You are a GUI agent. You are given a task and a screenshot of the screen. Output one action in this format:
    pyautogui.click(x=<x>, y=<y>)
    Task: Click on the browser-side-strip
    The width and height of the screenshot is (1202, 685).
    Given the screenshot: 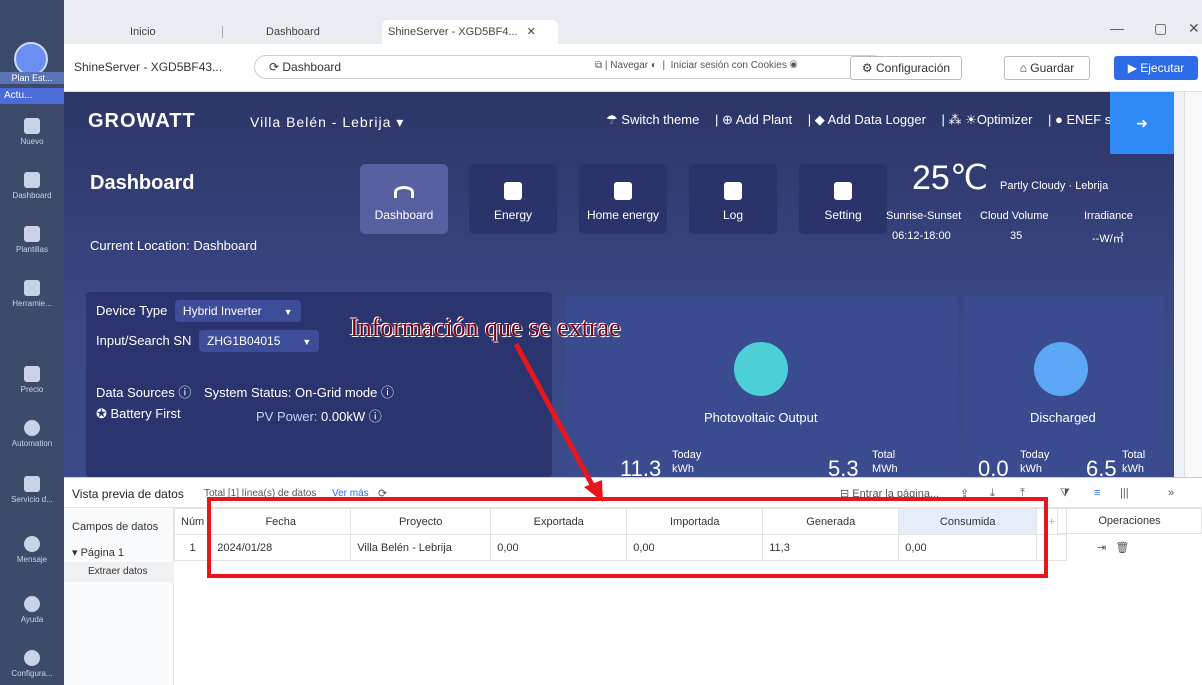 What is the action you would take?
    pyautogui.click(x=1193, y=284)
    